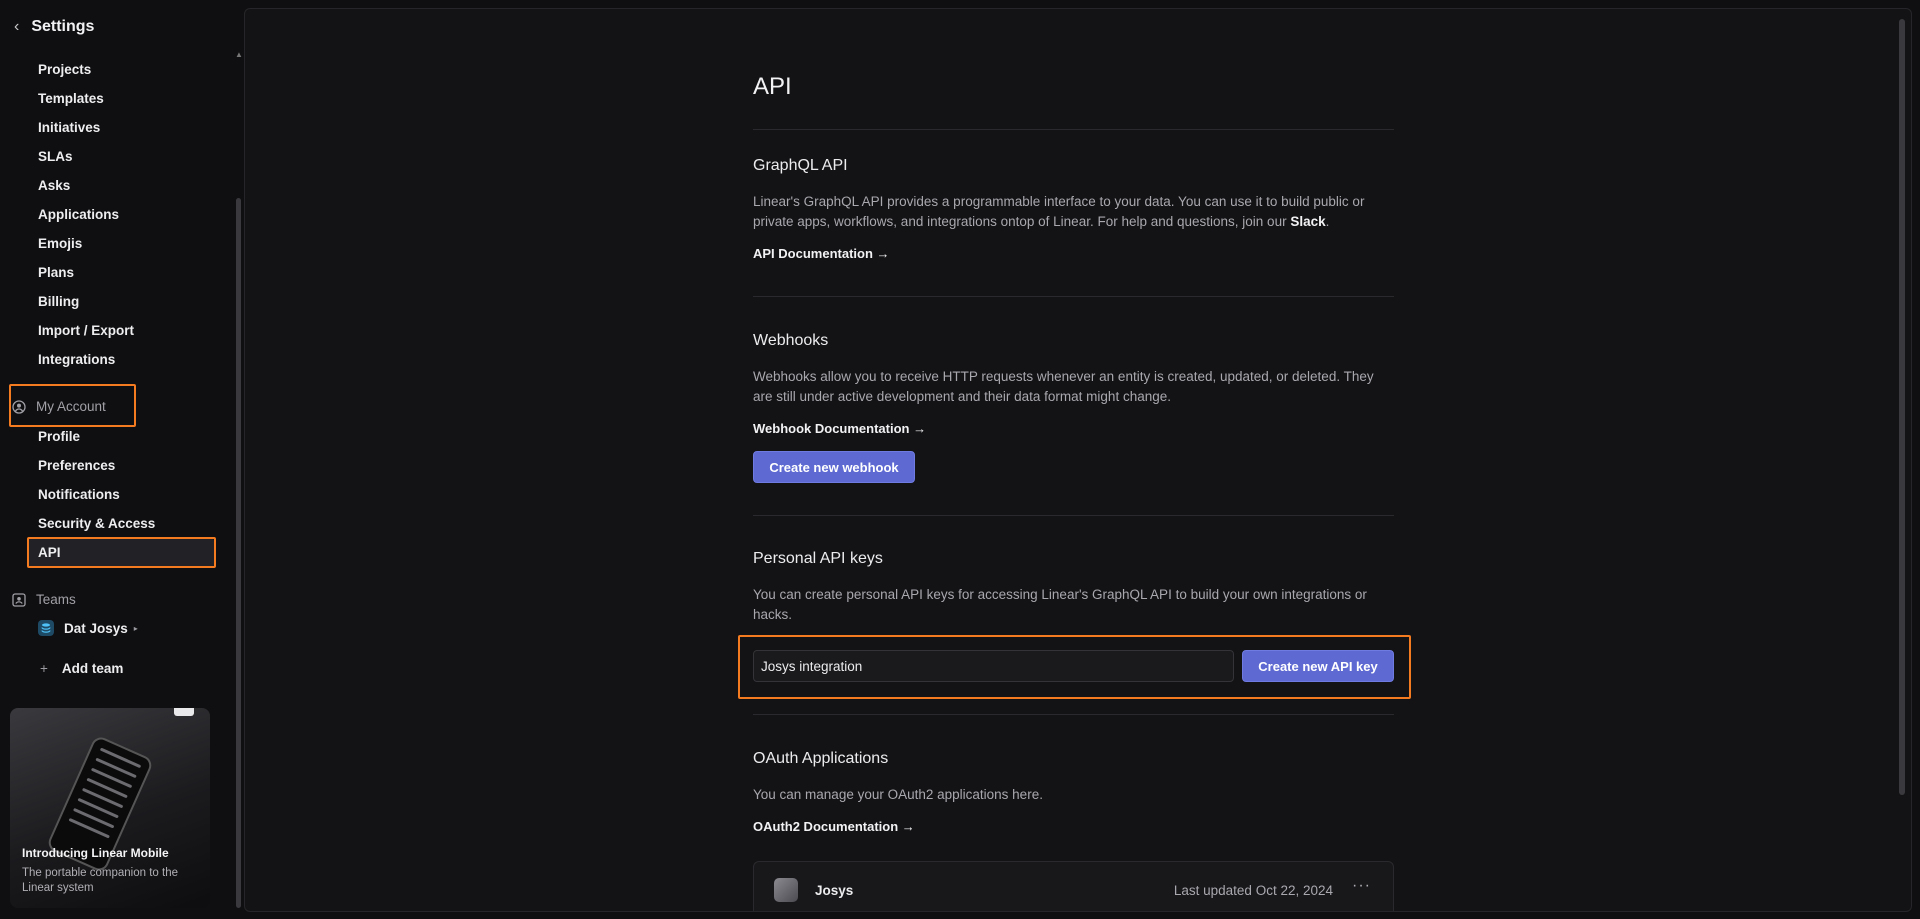  I want to click on team-item-dat-josys: Dat Josys ▸, so click(88, 628).